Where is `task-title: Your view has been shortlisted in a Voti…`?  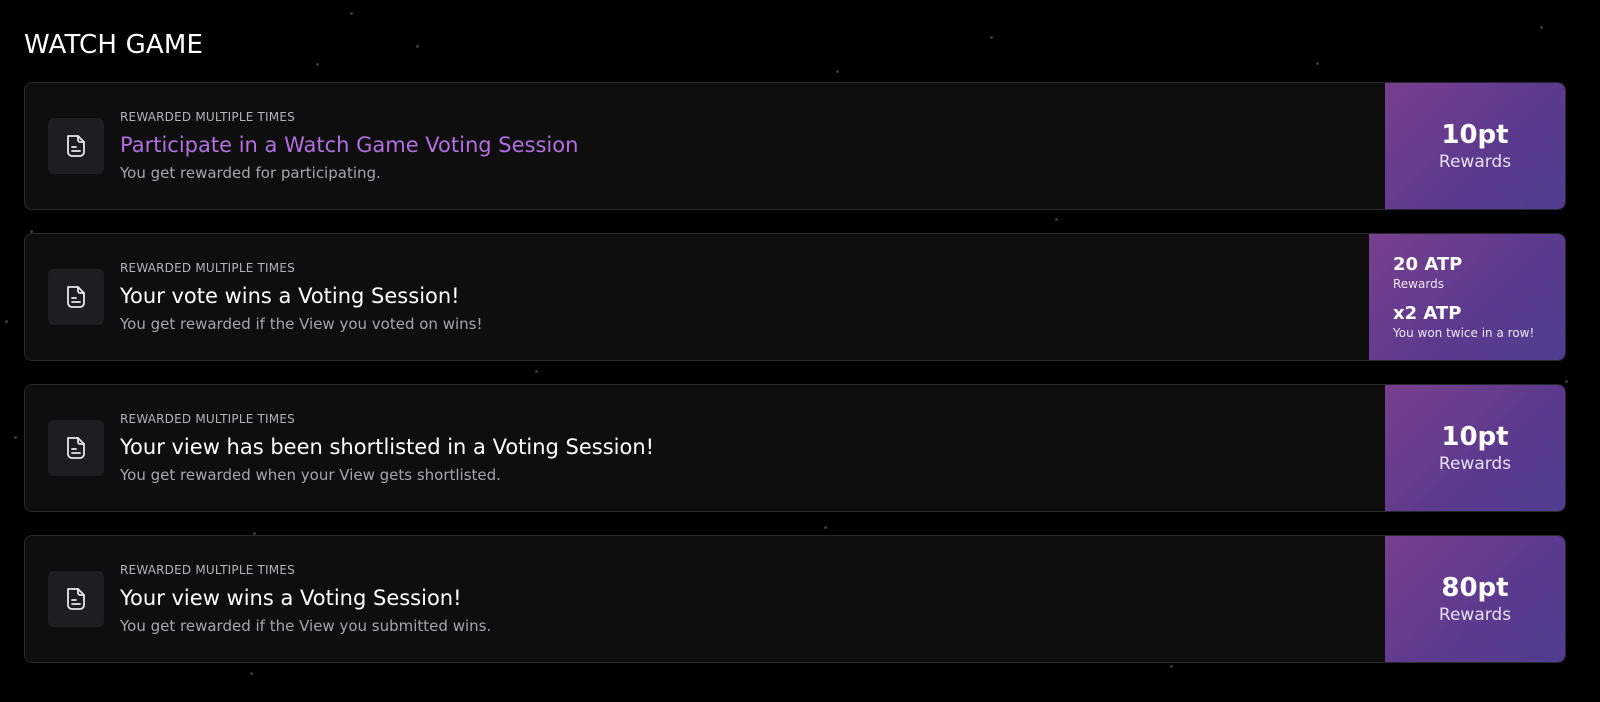 task-title: Your view has been shortlisted in a Voti… is located at coordinates (387, 447).